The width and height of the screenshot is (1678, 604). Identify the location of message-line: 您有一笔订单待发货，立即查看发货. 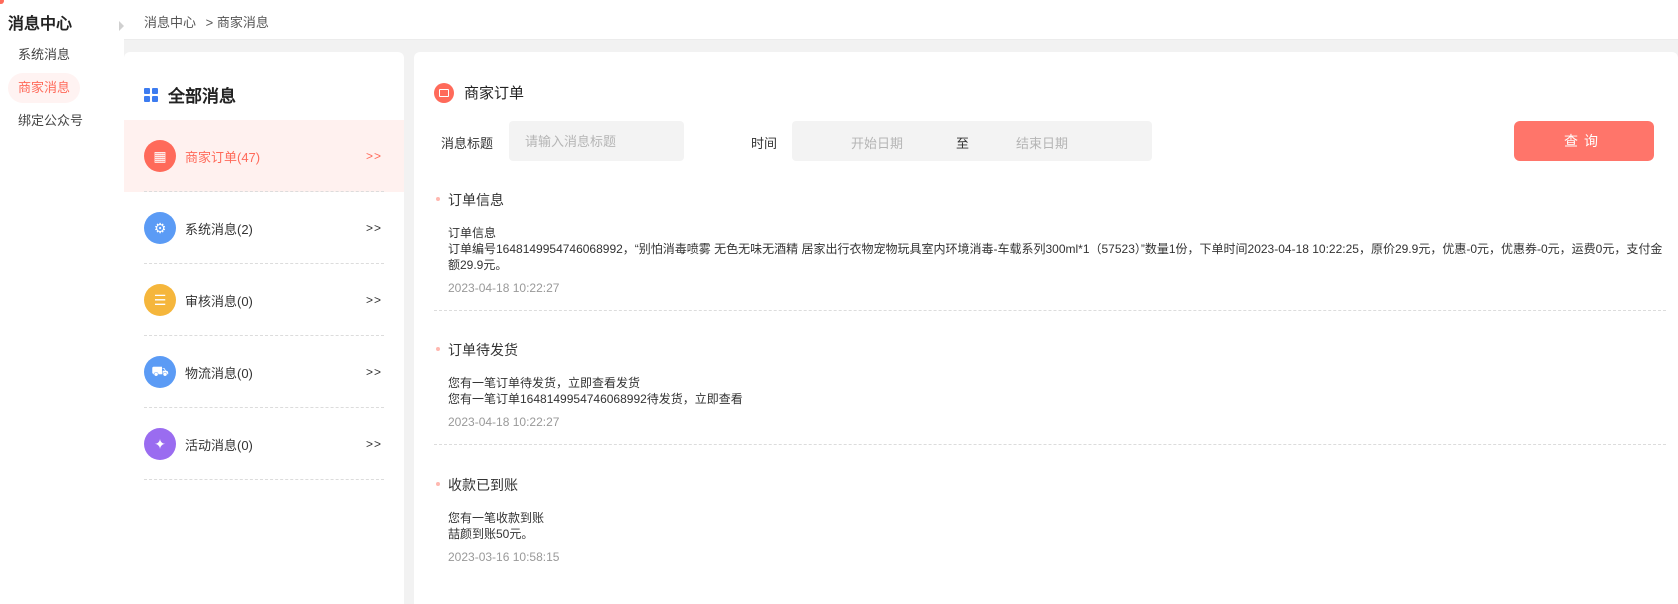
(544, 383).